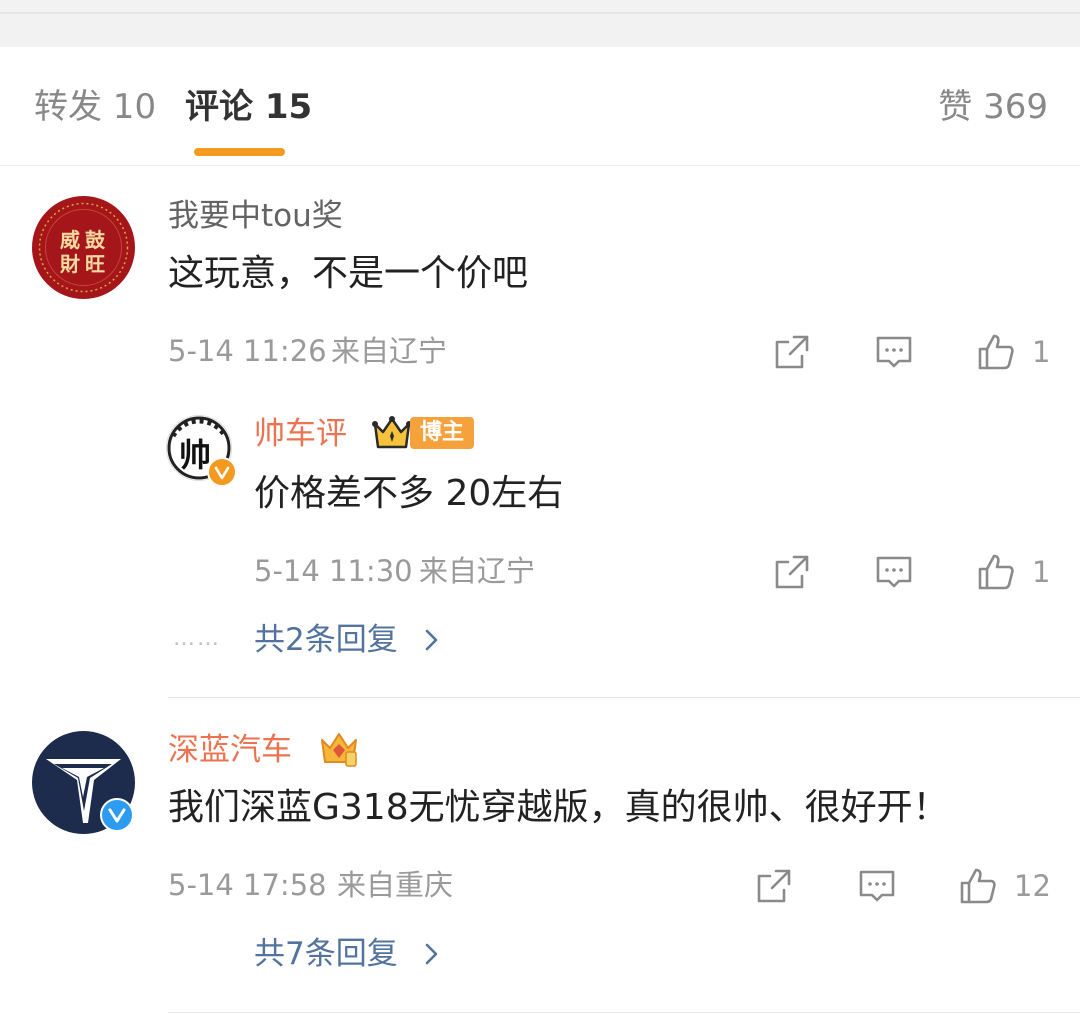 The width and height of the screenshot is (1080, 1025). I want to click on blogger-badge: 博主, so click(442, 433).